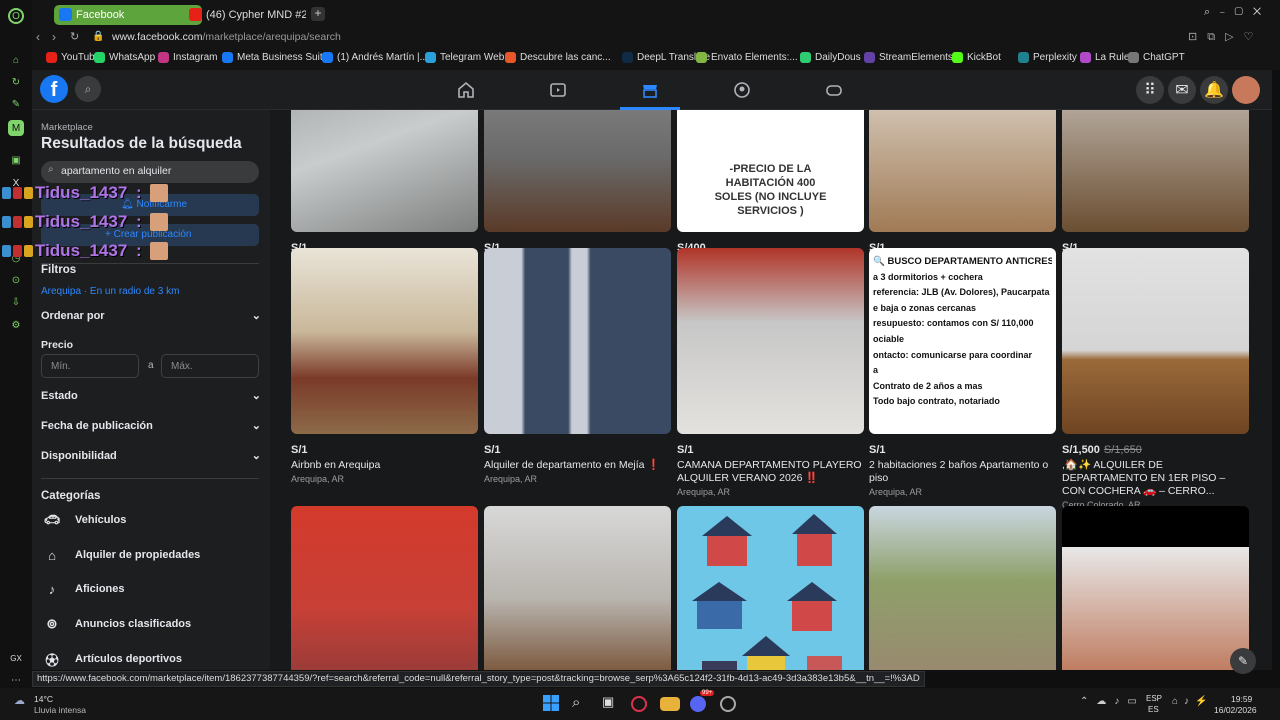  I want to click on clock-icon: ⊙, so click(16, 280).